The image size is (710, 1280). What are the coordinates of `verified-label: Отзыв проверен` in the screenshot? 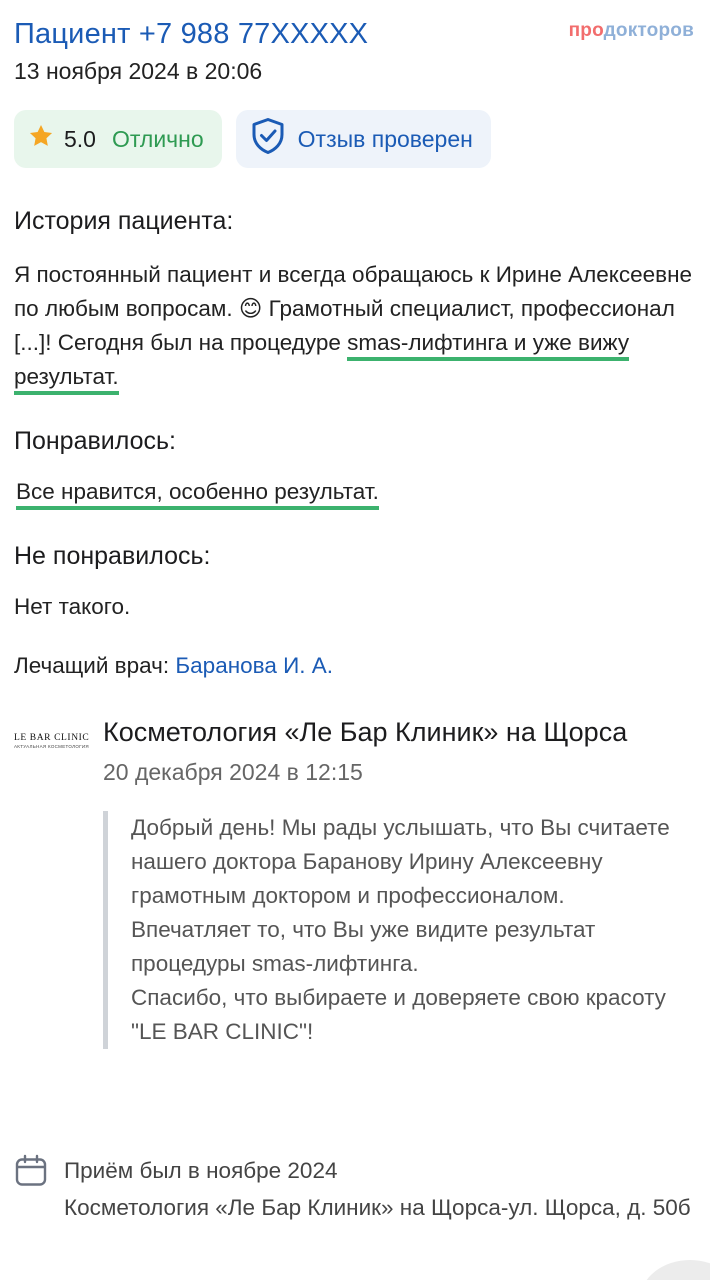 It's located at (385, 138).